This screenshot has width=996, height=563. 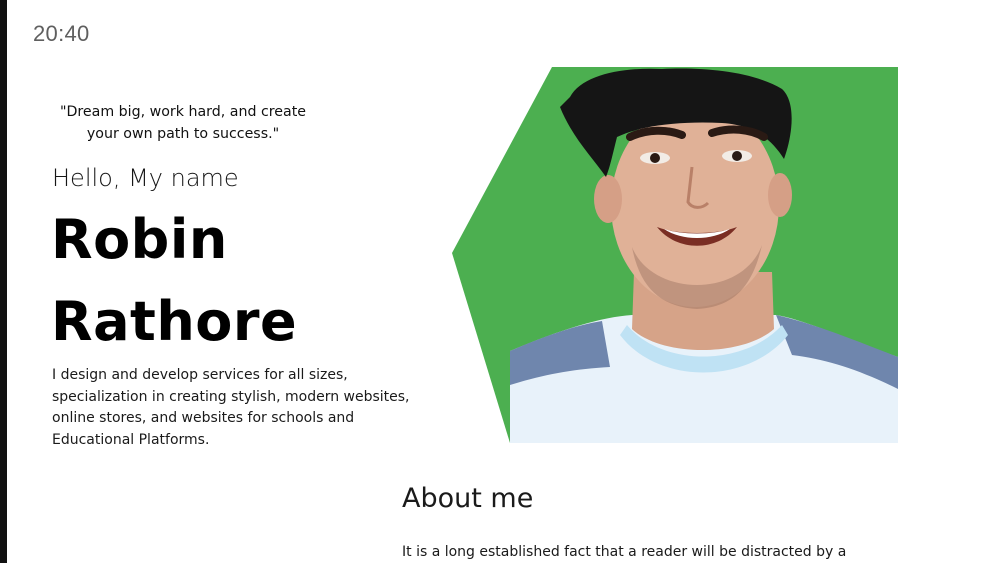 What do you see at coordinates (61, 33) in the screenshot?
I see `status-bar-time: 20:40` at bounding box center [61, 33].